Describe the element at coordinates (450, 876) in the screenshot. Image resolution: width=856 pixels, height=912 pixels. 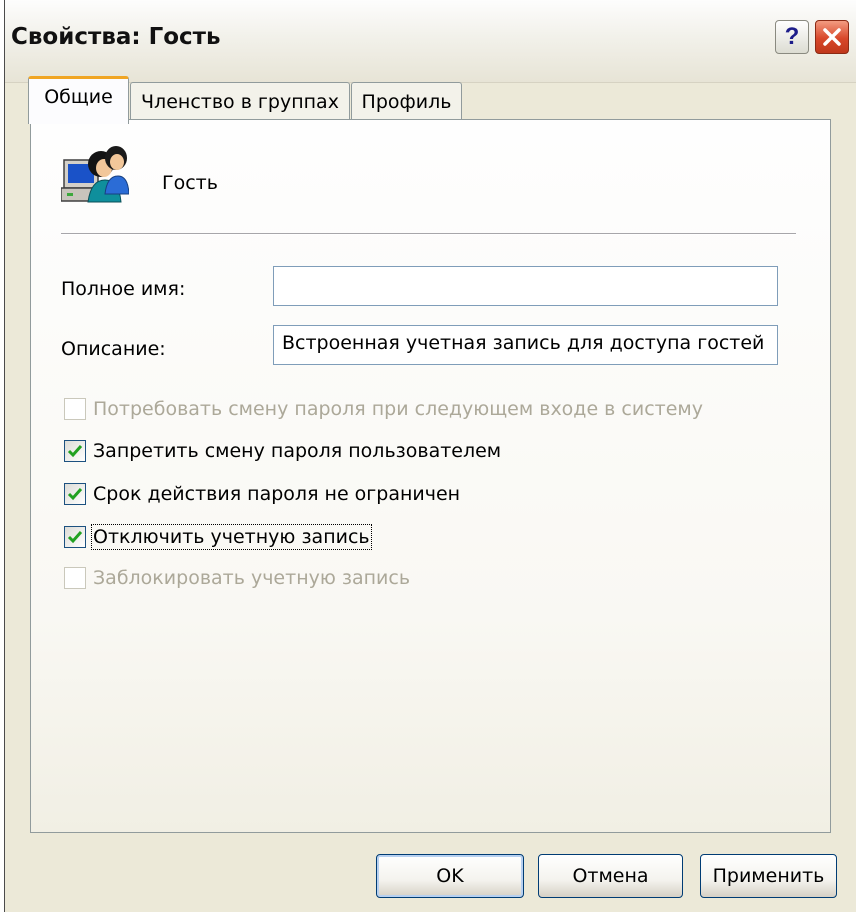
I see `ok-button: OK` at that location.